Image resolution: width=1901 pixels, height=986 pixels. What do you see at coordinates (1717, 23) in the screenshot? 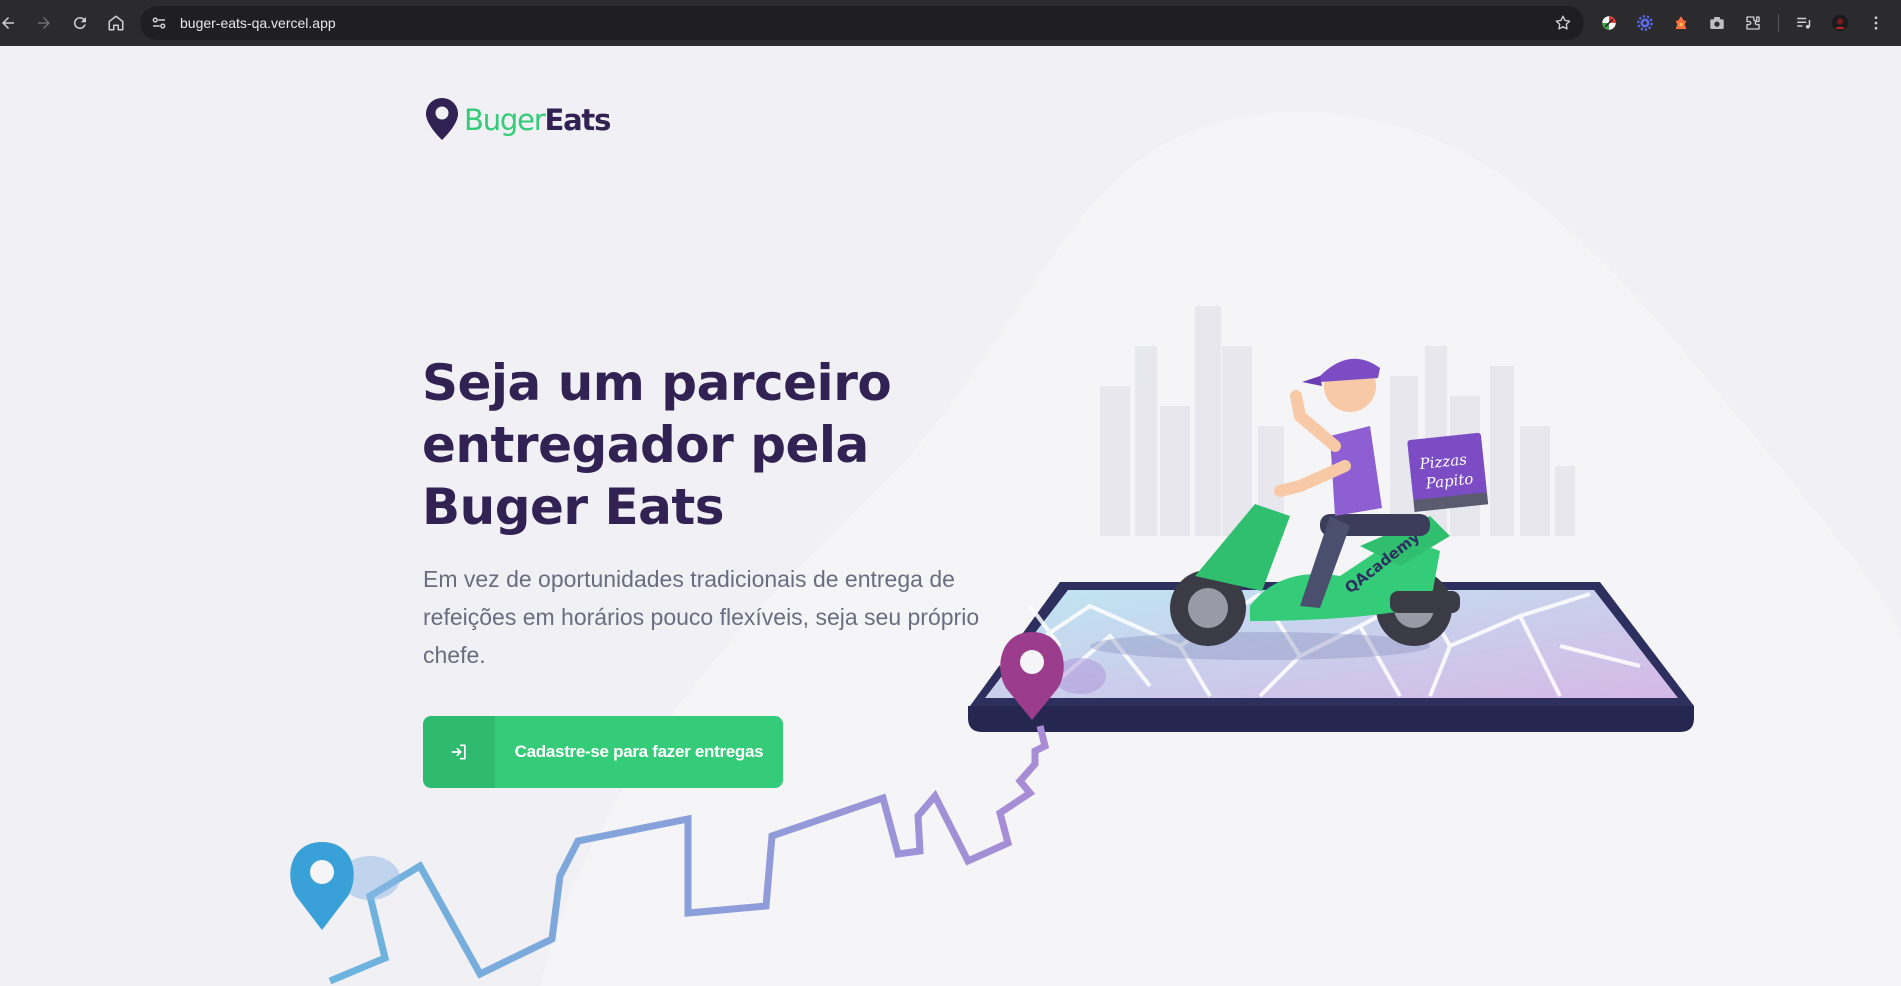
I see `extension-camera-icon` at bounding box center [1717, 23].